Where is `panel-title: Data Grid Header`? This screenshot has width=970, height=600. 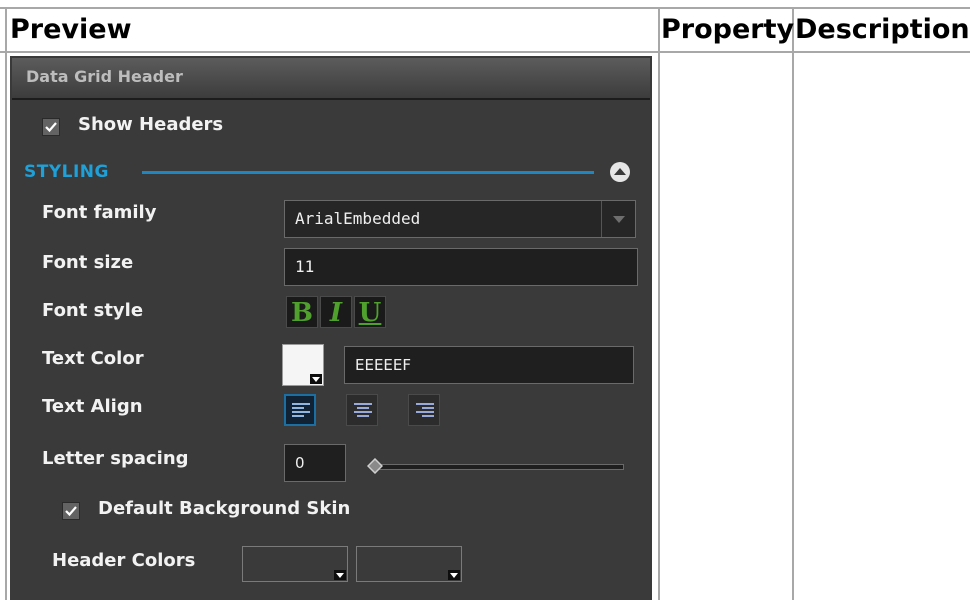
panel-title: Data Grid Header is located at coordinates (104, 76).